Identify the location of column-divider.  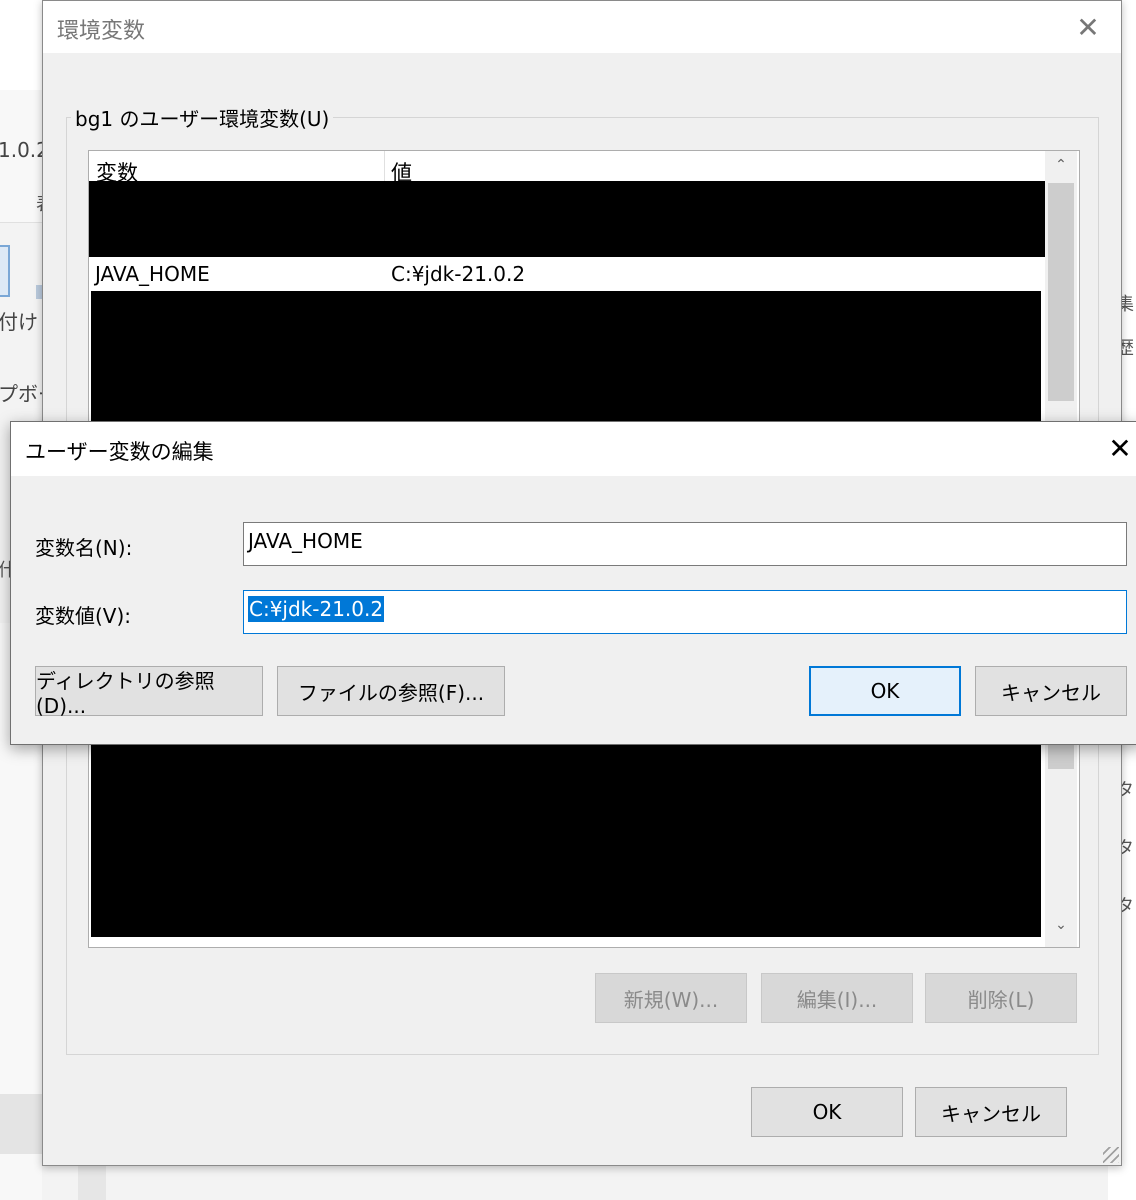
(384, 166).